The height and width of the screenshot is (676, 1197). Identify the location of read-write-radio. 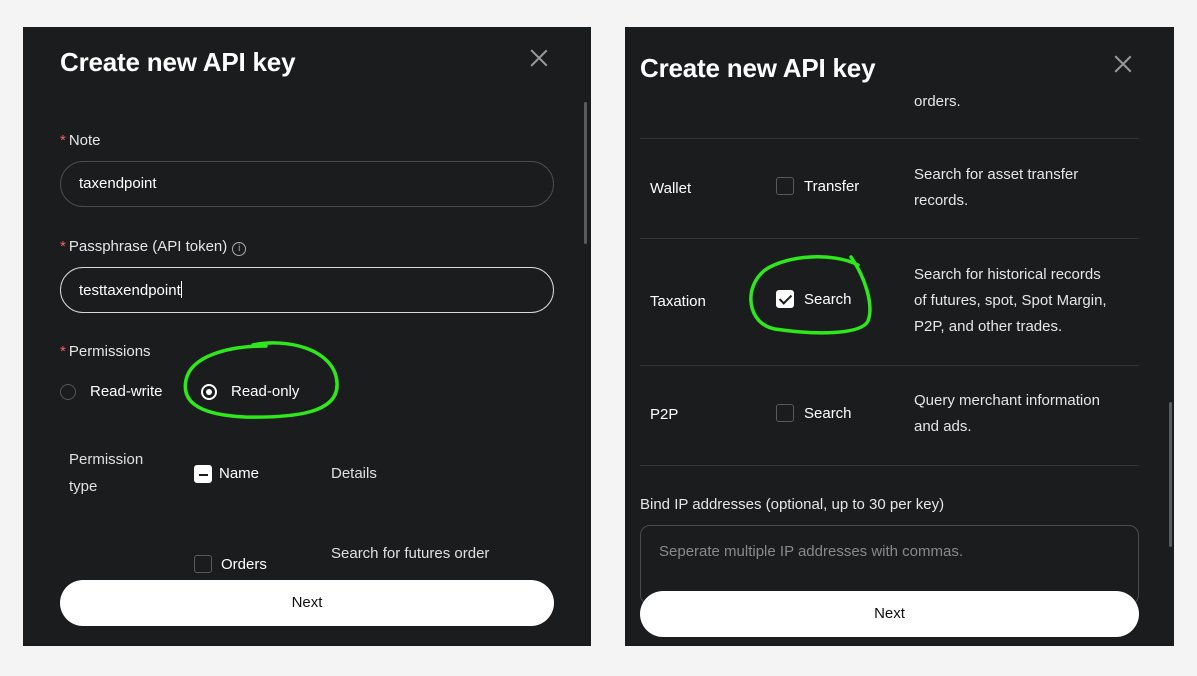
(68, 392).